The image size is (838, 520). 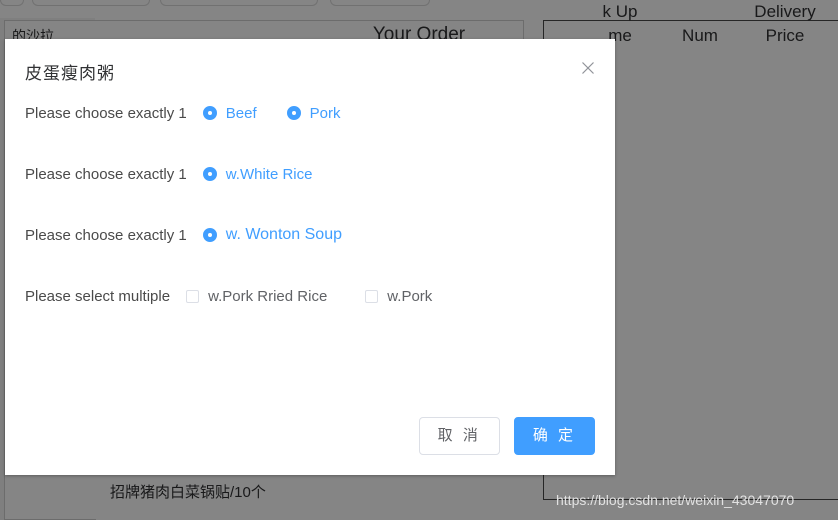 I want to click on radio-option-label: Beef, so click(x=241, y=113).